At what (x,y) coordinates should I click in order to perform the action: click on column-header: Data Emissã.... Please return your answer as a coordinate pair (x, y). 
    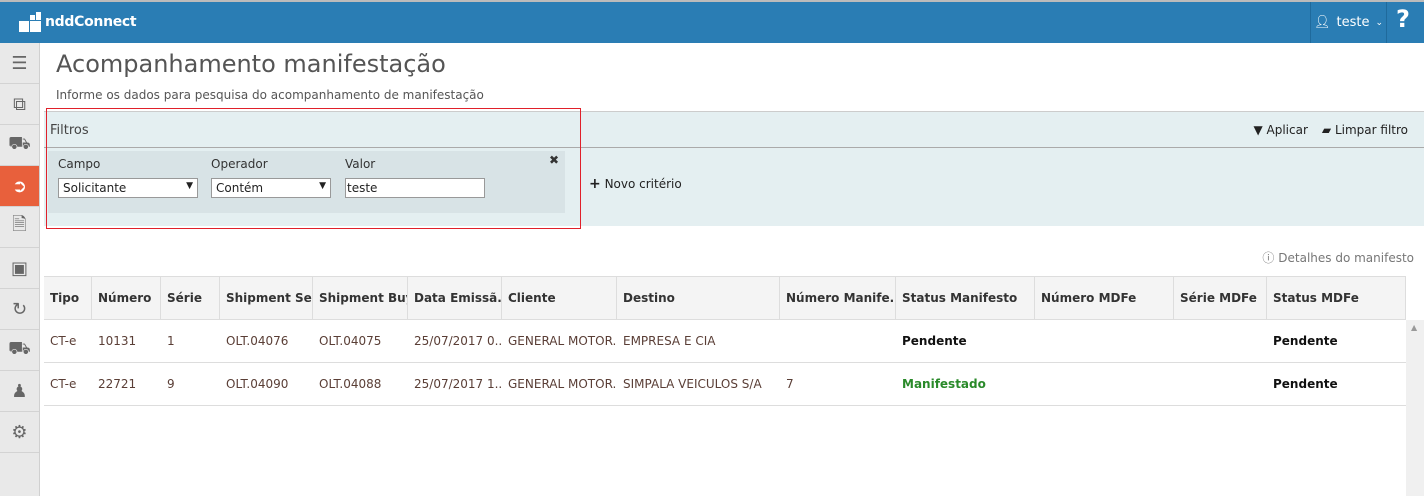
    Looking at the image, I should click on (455, 298).